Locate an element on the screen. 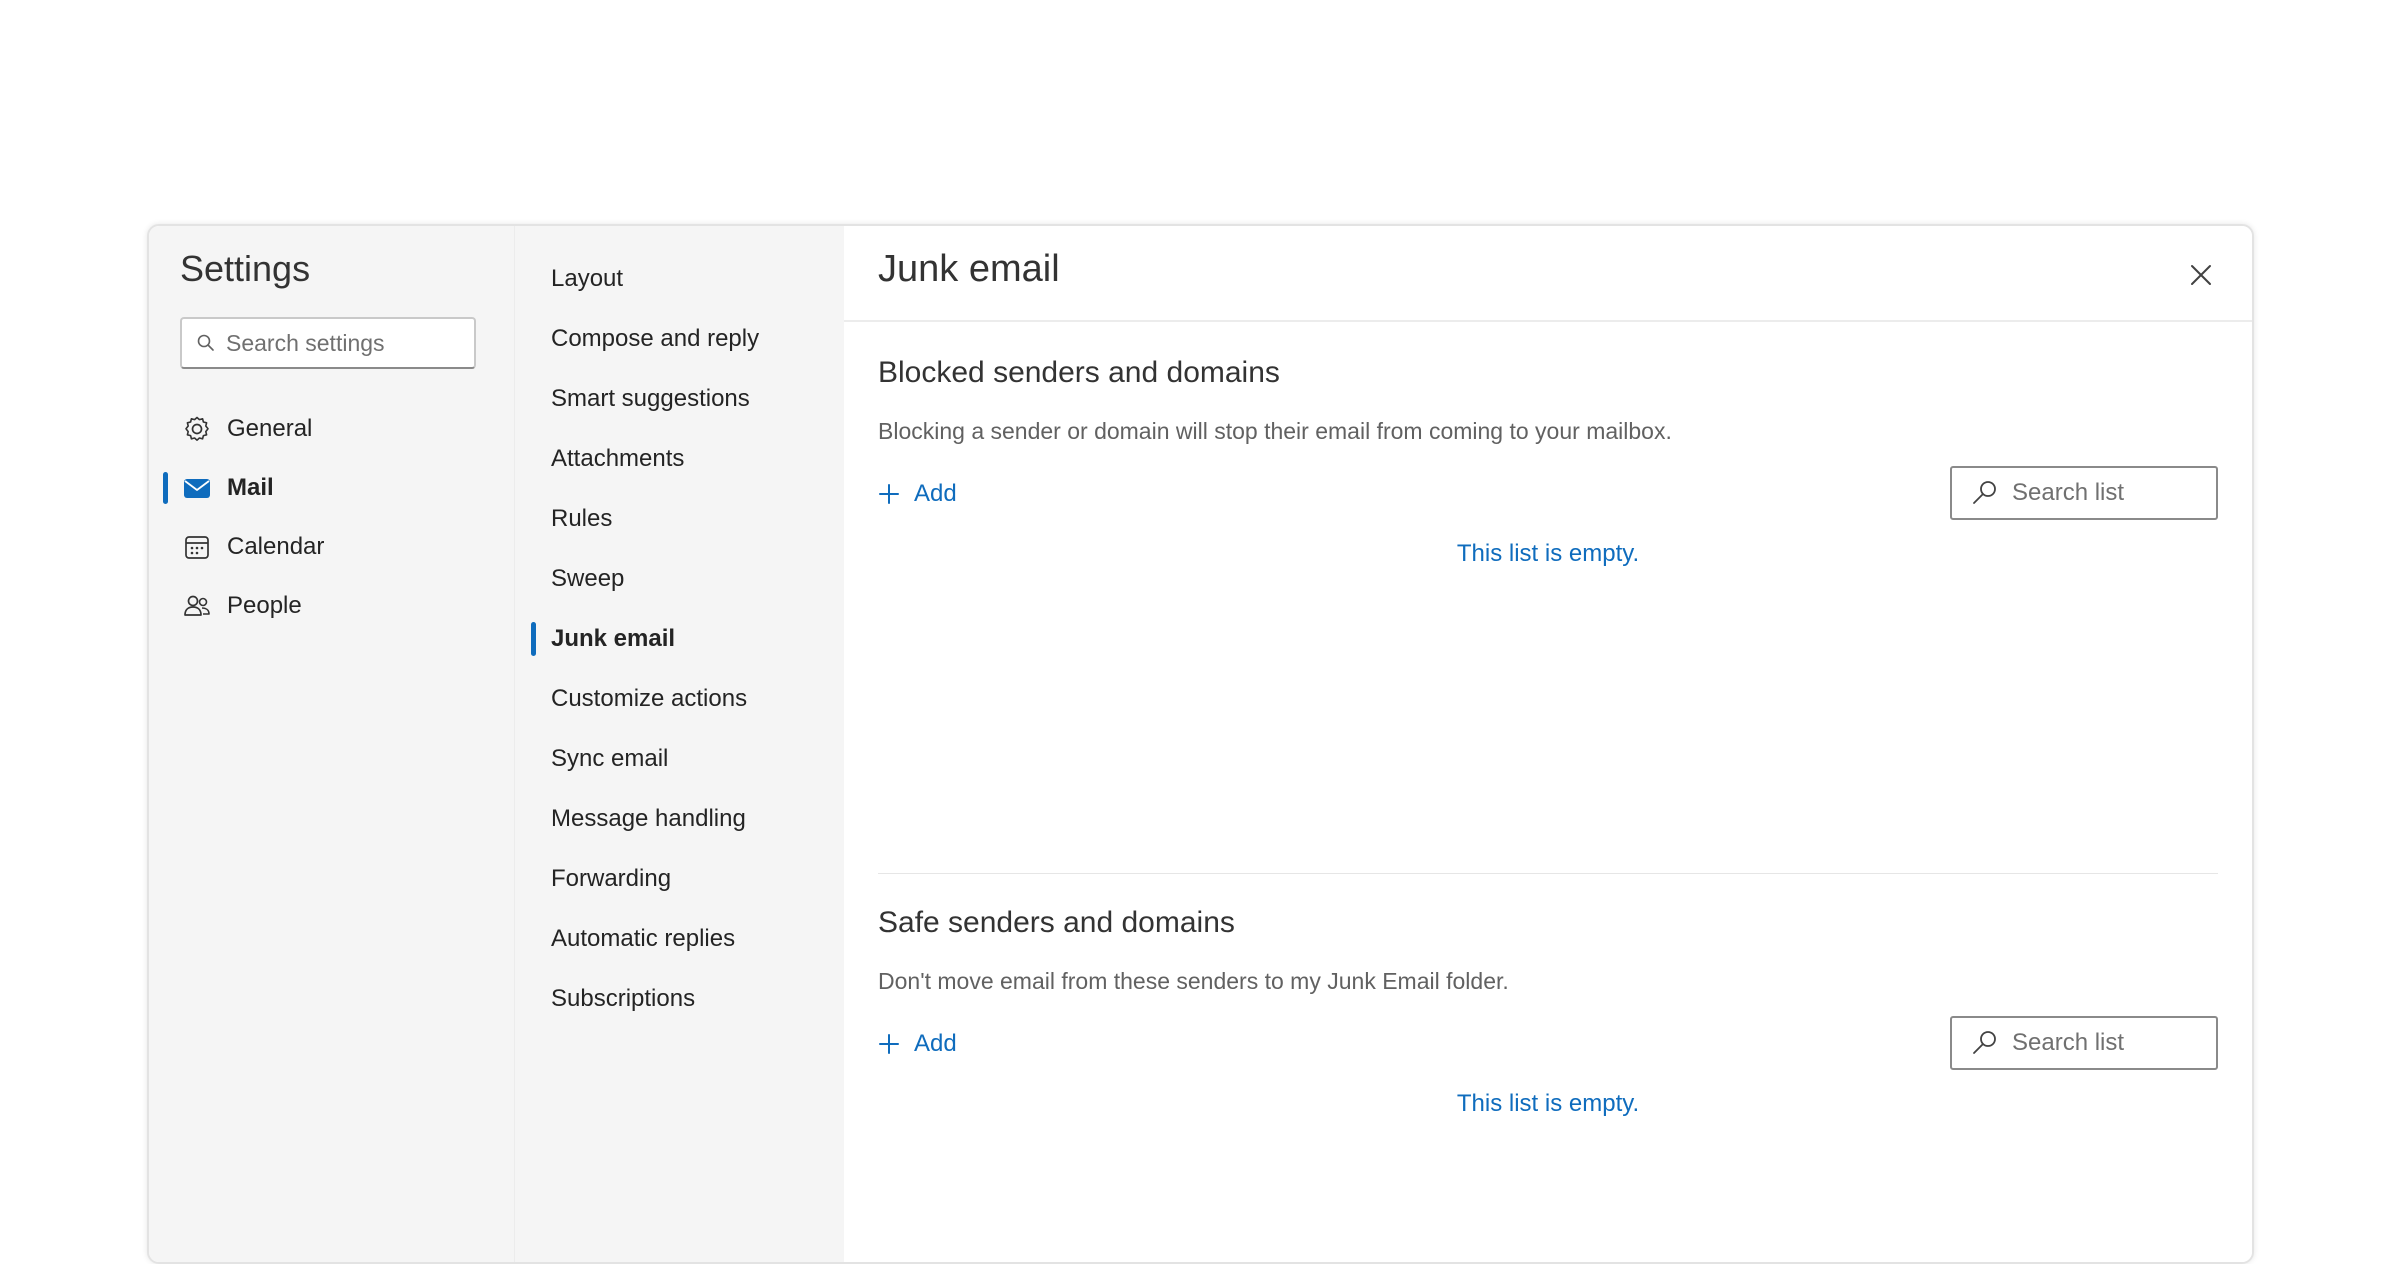  subnav-item-automatic-replies: Automatic replies is located at coordinates (680, 939).